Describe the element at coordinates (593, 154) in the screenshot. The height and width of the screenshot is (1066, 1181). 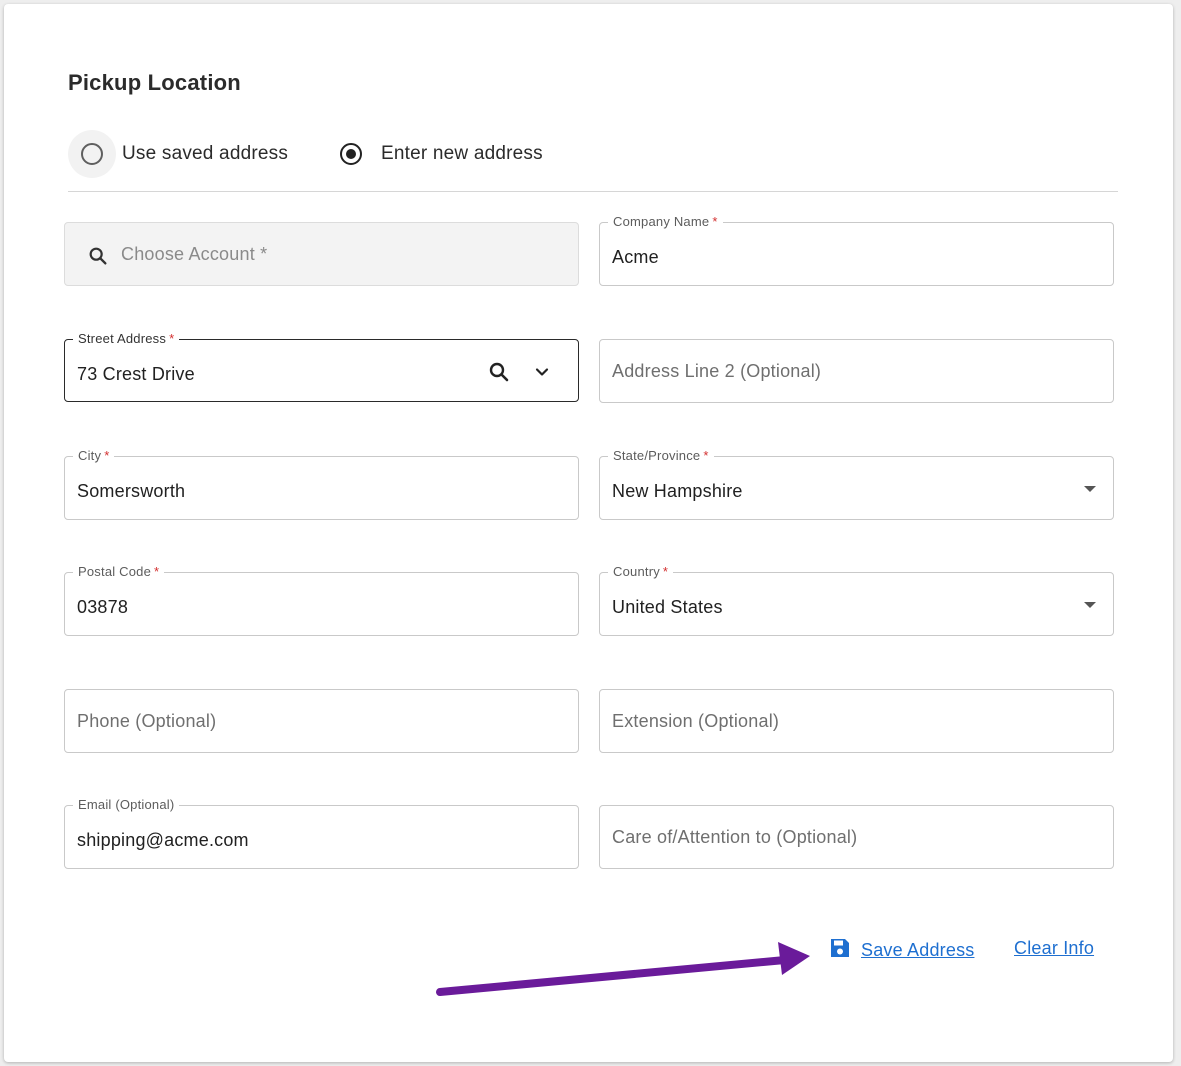
I see `address-mode-radio-group: Use saved address Enter new address` at that location.